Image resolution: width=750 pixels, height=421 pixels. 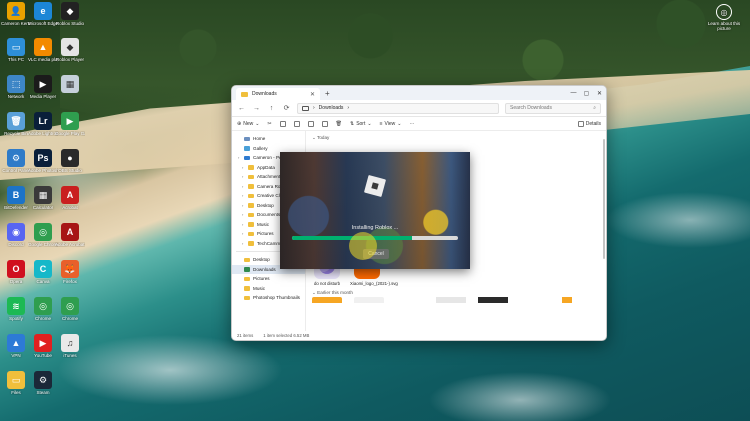 I want to click on desktop-icon: PsAdobe Photoshop, so click(x=43, y=161).